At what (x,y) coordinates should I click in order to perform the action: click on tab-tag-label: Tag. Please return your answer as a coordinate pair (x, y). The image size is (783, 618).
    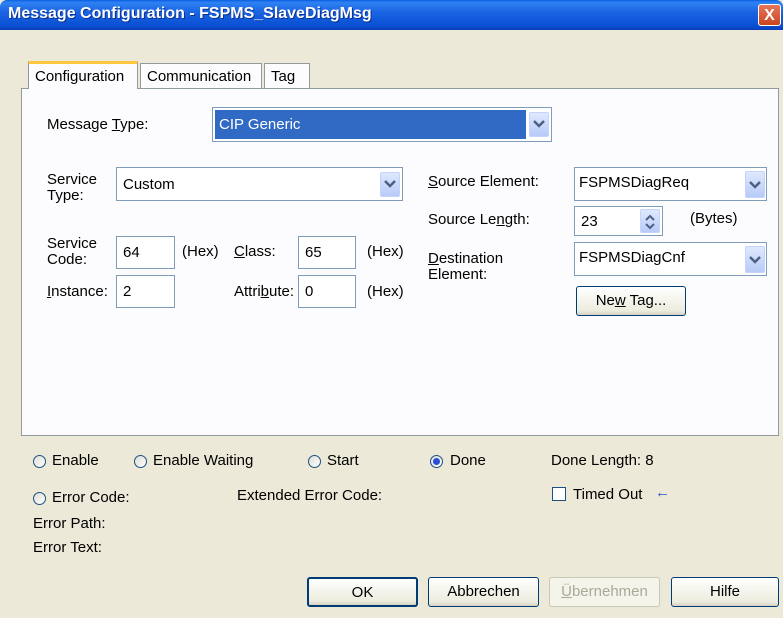
    Looking at the image, I should click on (283, 76).